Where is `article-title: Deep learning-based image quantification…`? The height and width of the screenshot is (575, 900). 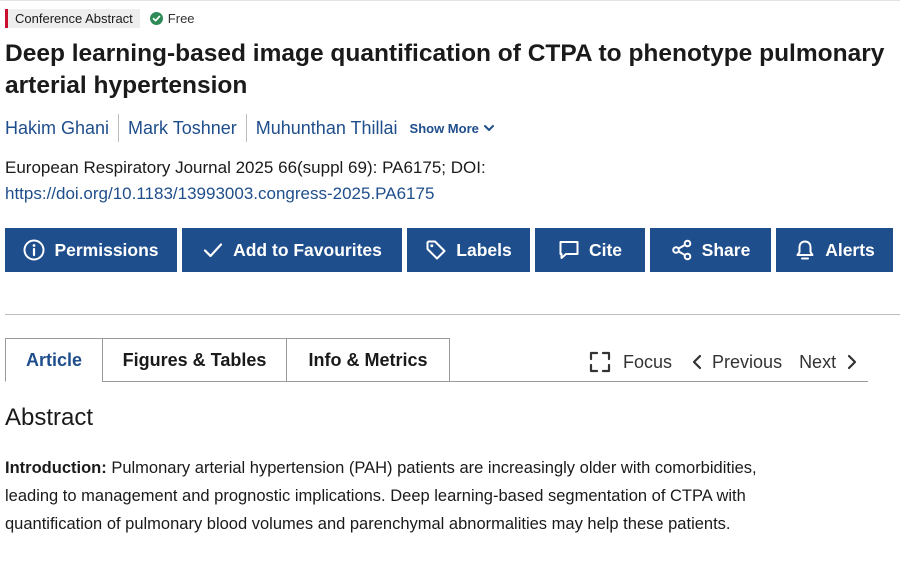
article-title: Deep learning-based image quantification… is located at coordinates (445, 69).